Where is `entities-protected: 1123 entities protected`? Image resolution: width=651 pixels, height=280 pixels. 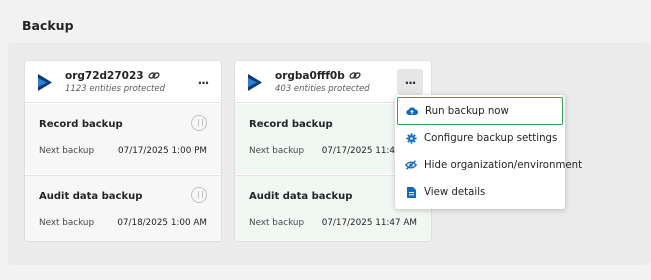 entities-protected: 1123 entities protected is located at coordinates (115, 89).